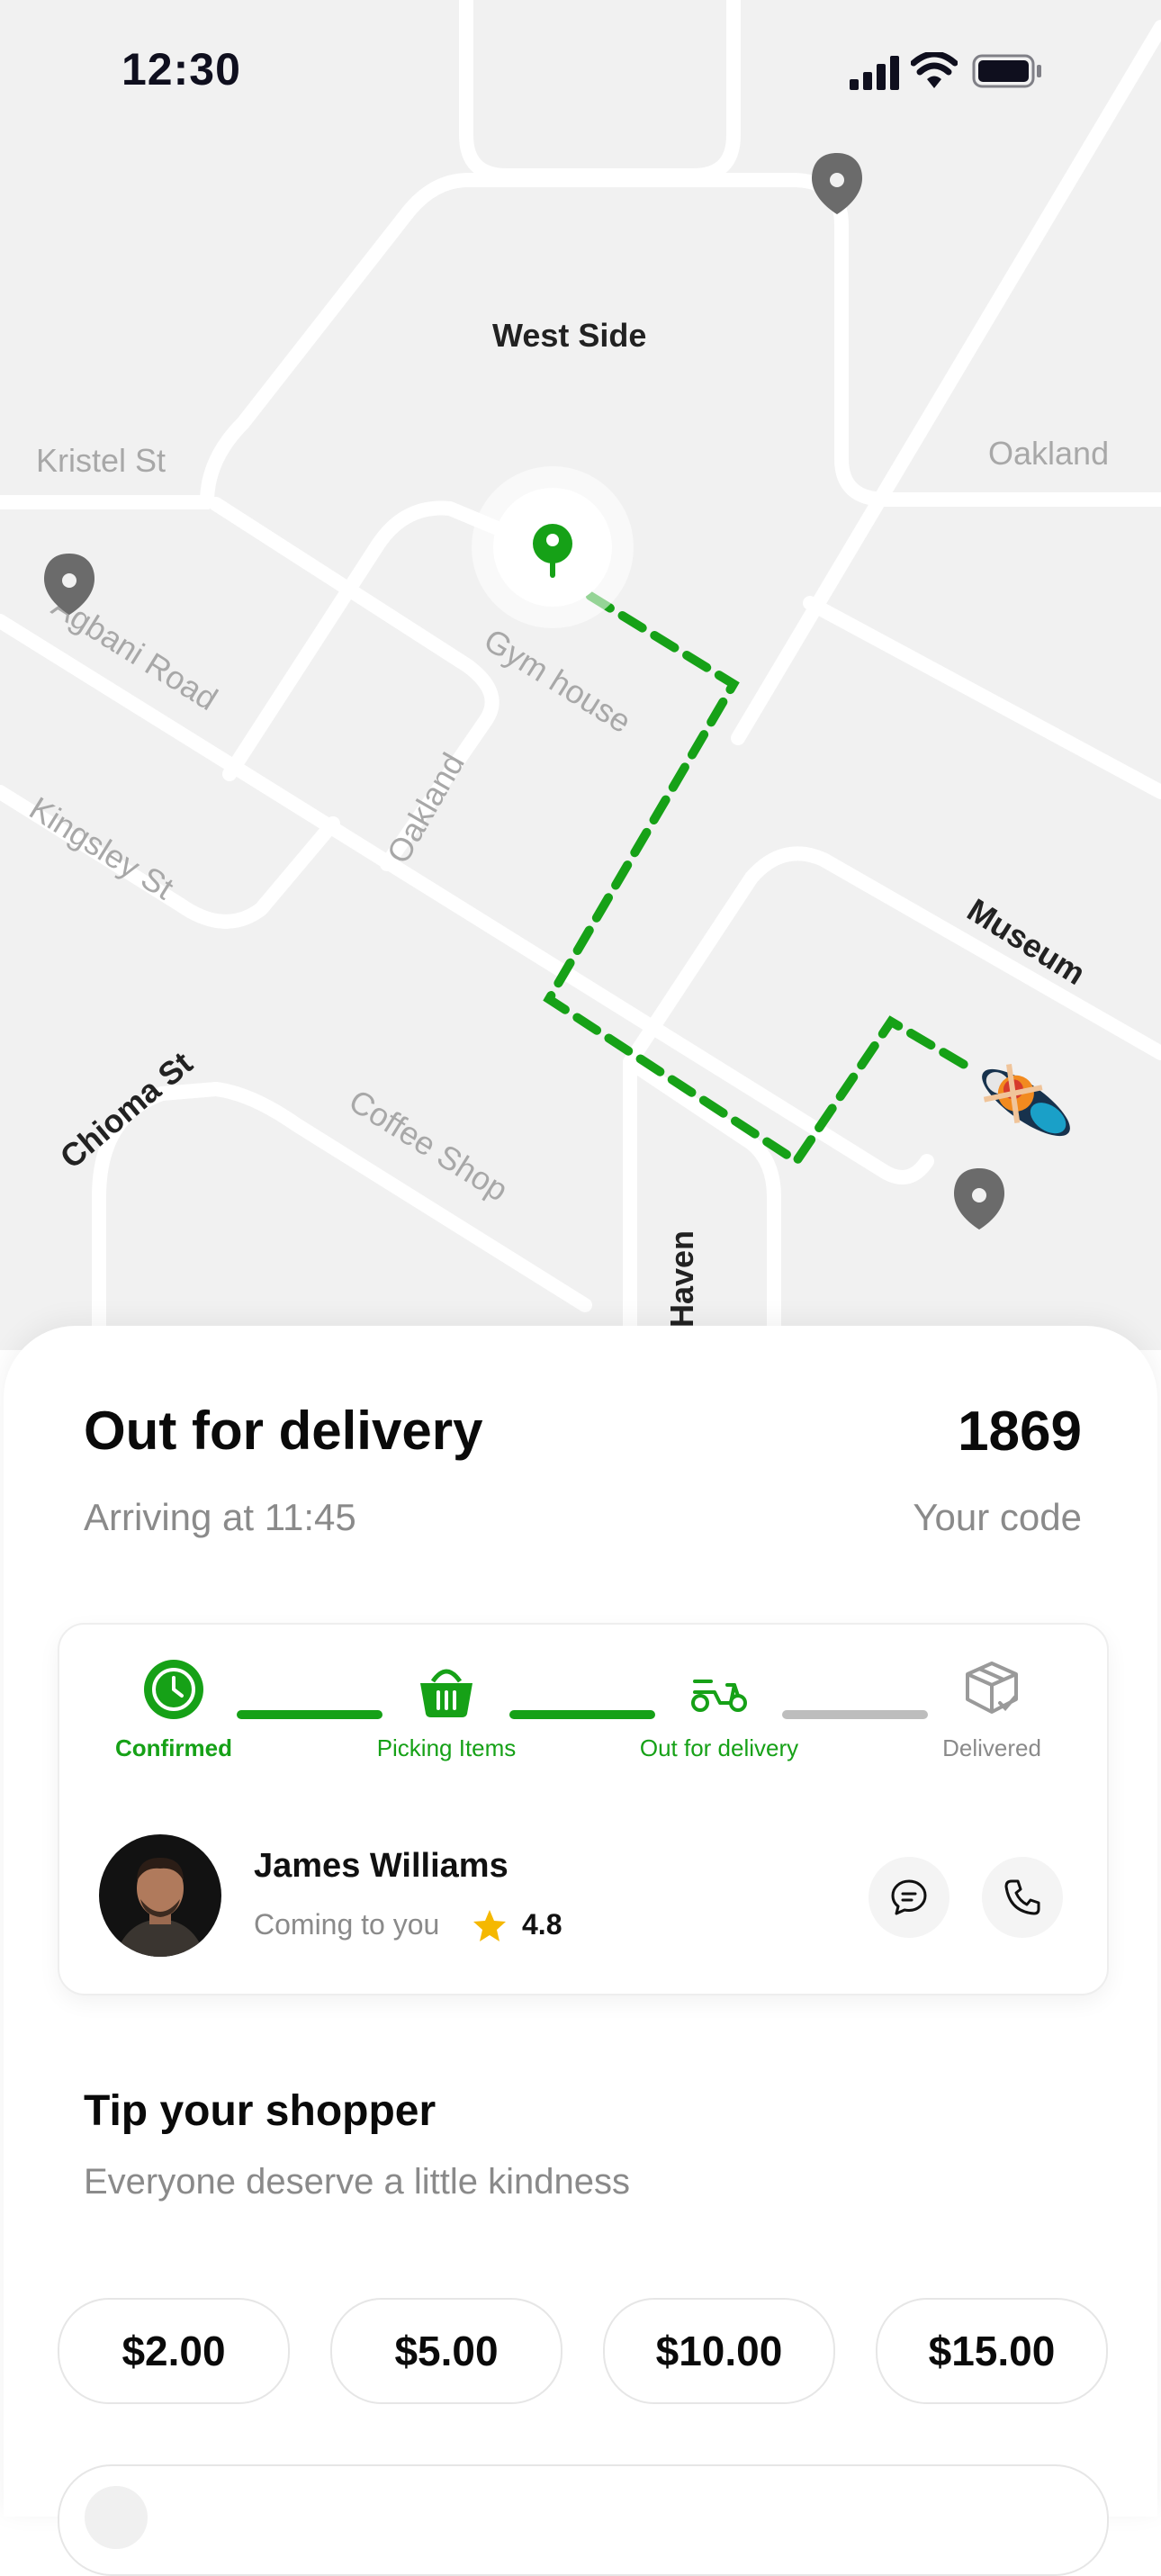 The height and width of the screenshot is (2576, 1161). I want to click on step-confirmed: Confirmed, so click(174, 1710).